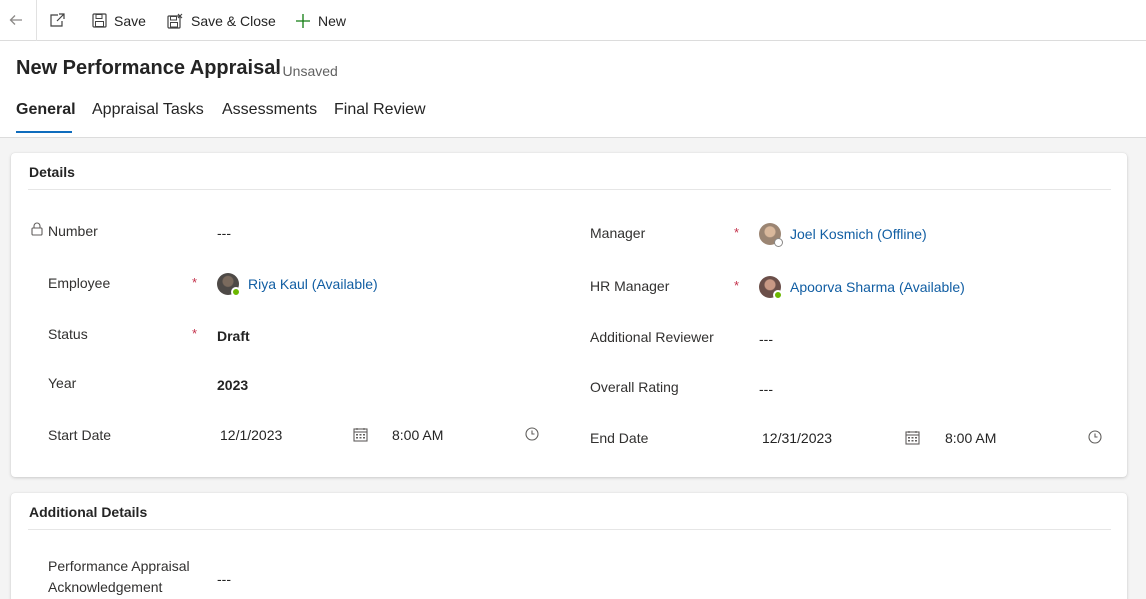 This screenshot has width=1146, height=599. Describe the element at coordinates (16, 20) in the screenshot. I see `back-arrow-icon` at that location.